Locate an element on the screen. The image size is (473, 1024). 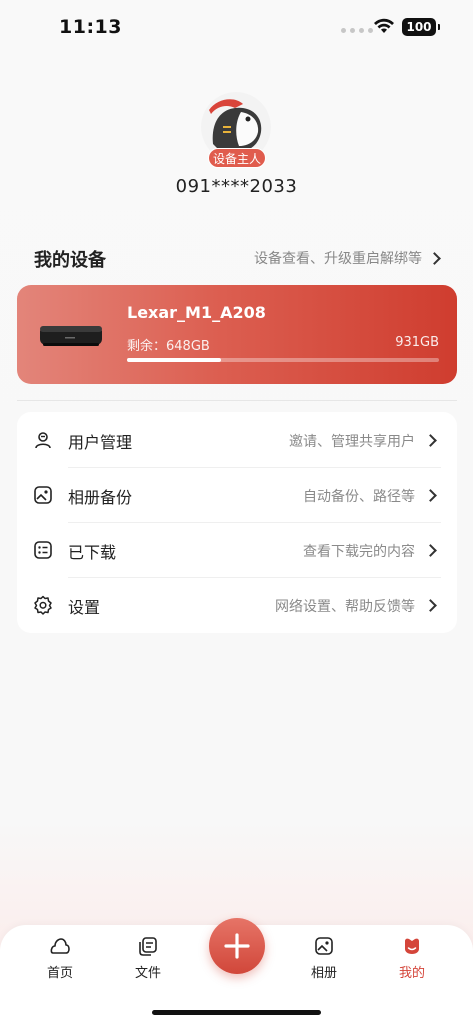
storage-progress is located at coordinates (283, 360).